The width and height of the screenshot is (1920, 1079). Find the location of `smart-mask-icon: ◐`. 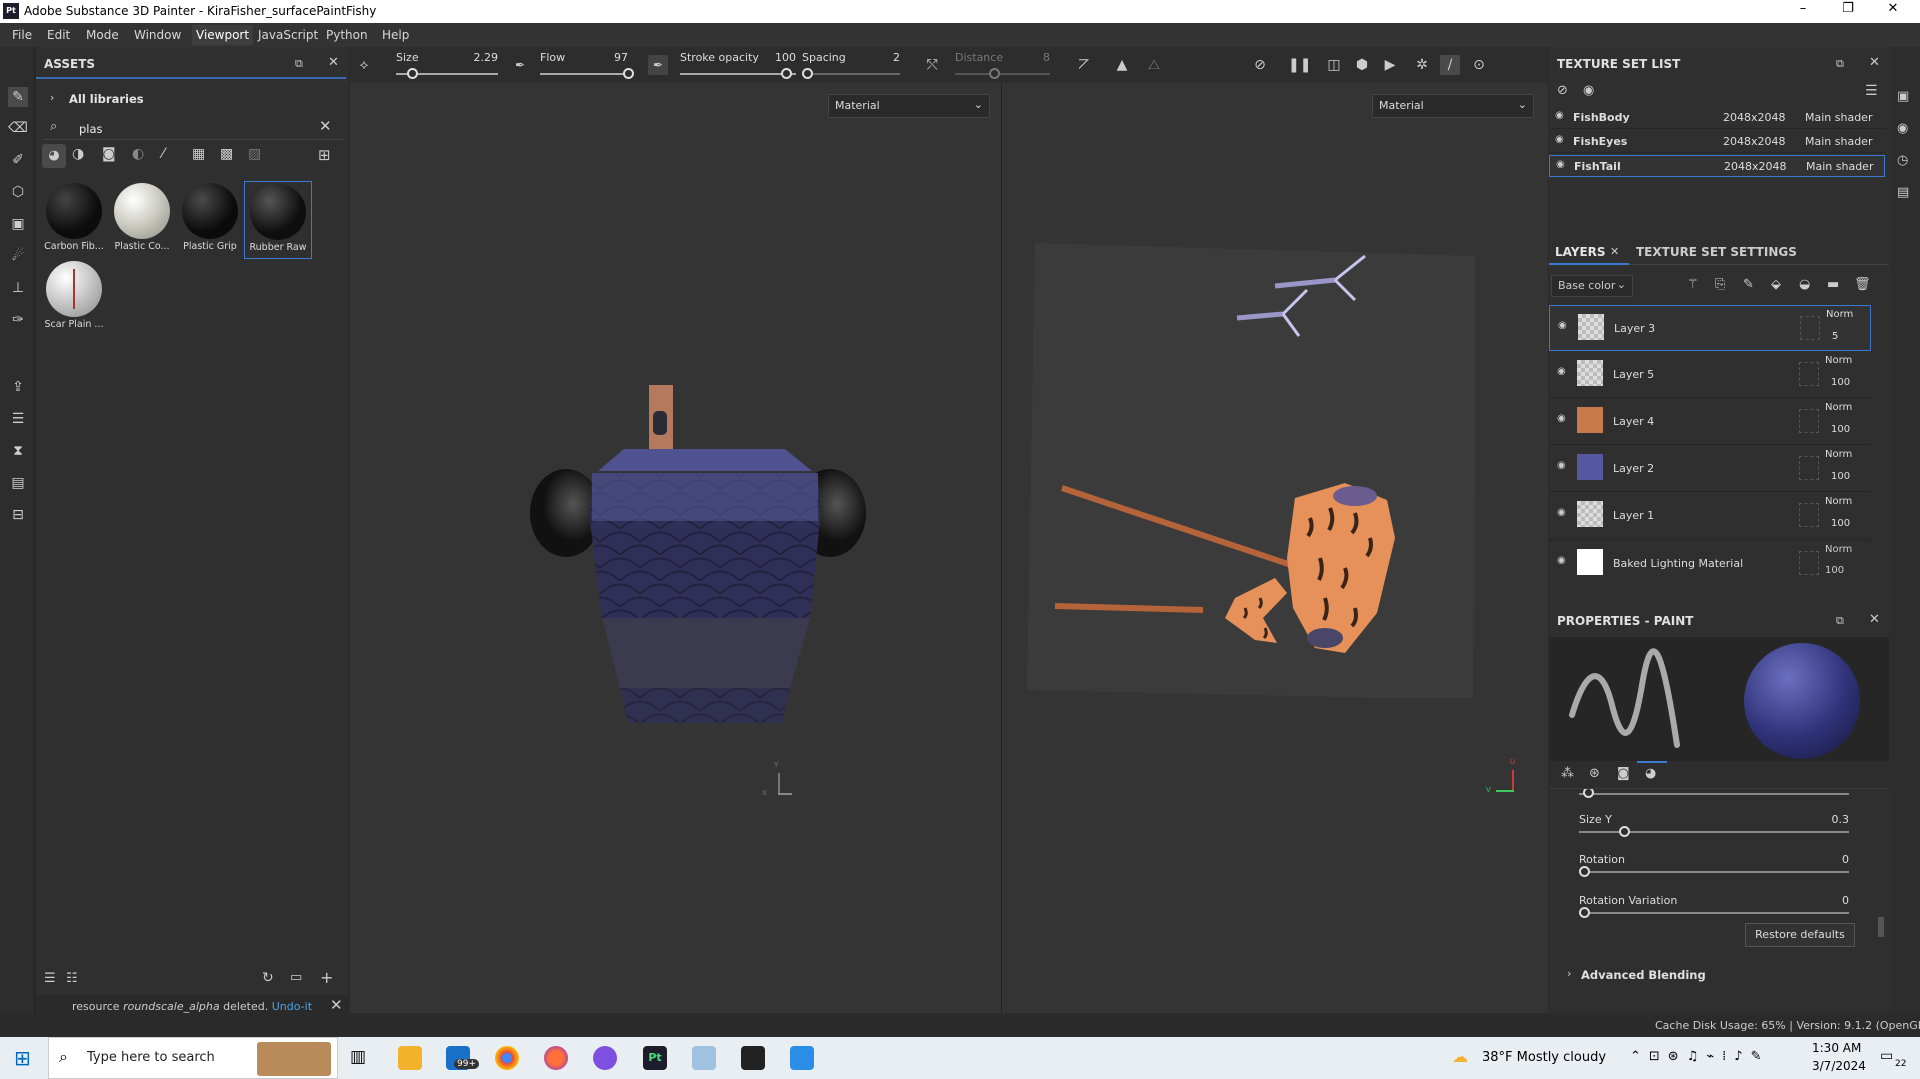

smart-mask-icon: ◐ is located at coordinates (138, 154).